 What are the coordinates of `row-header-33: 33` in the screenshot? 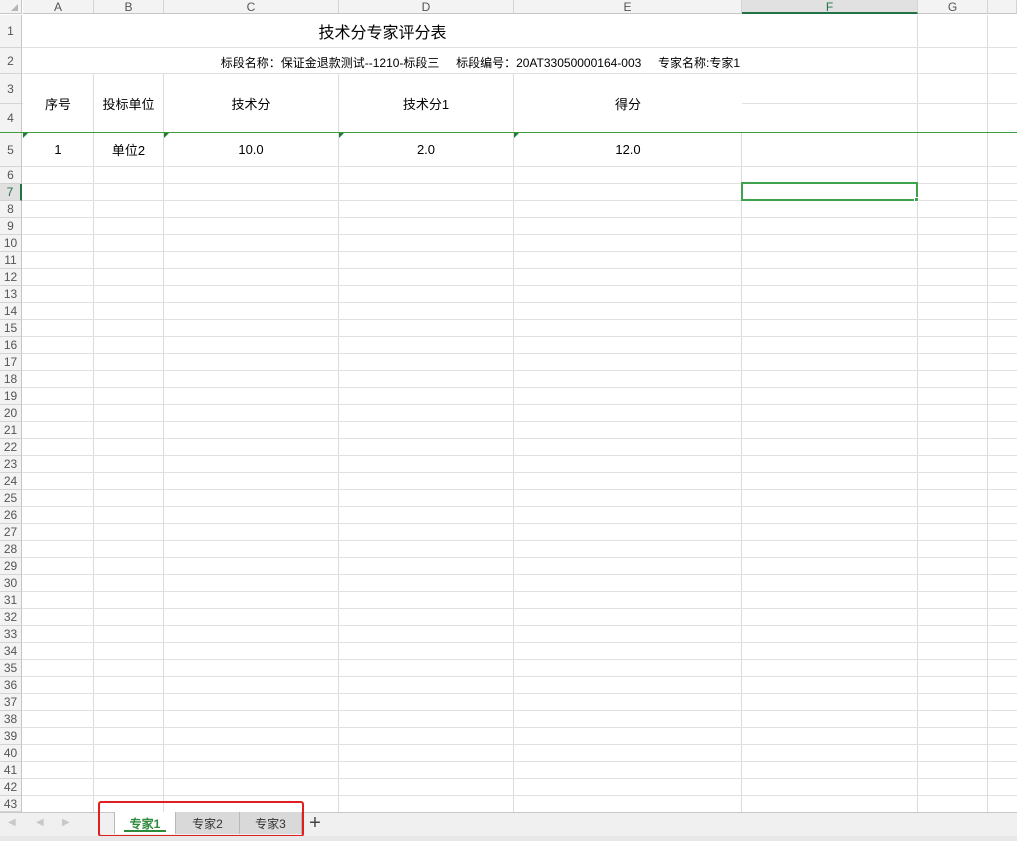 It's located at (11, 634).